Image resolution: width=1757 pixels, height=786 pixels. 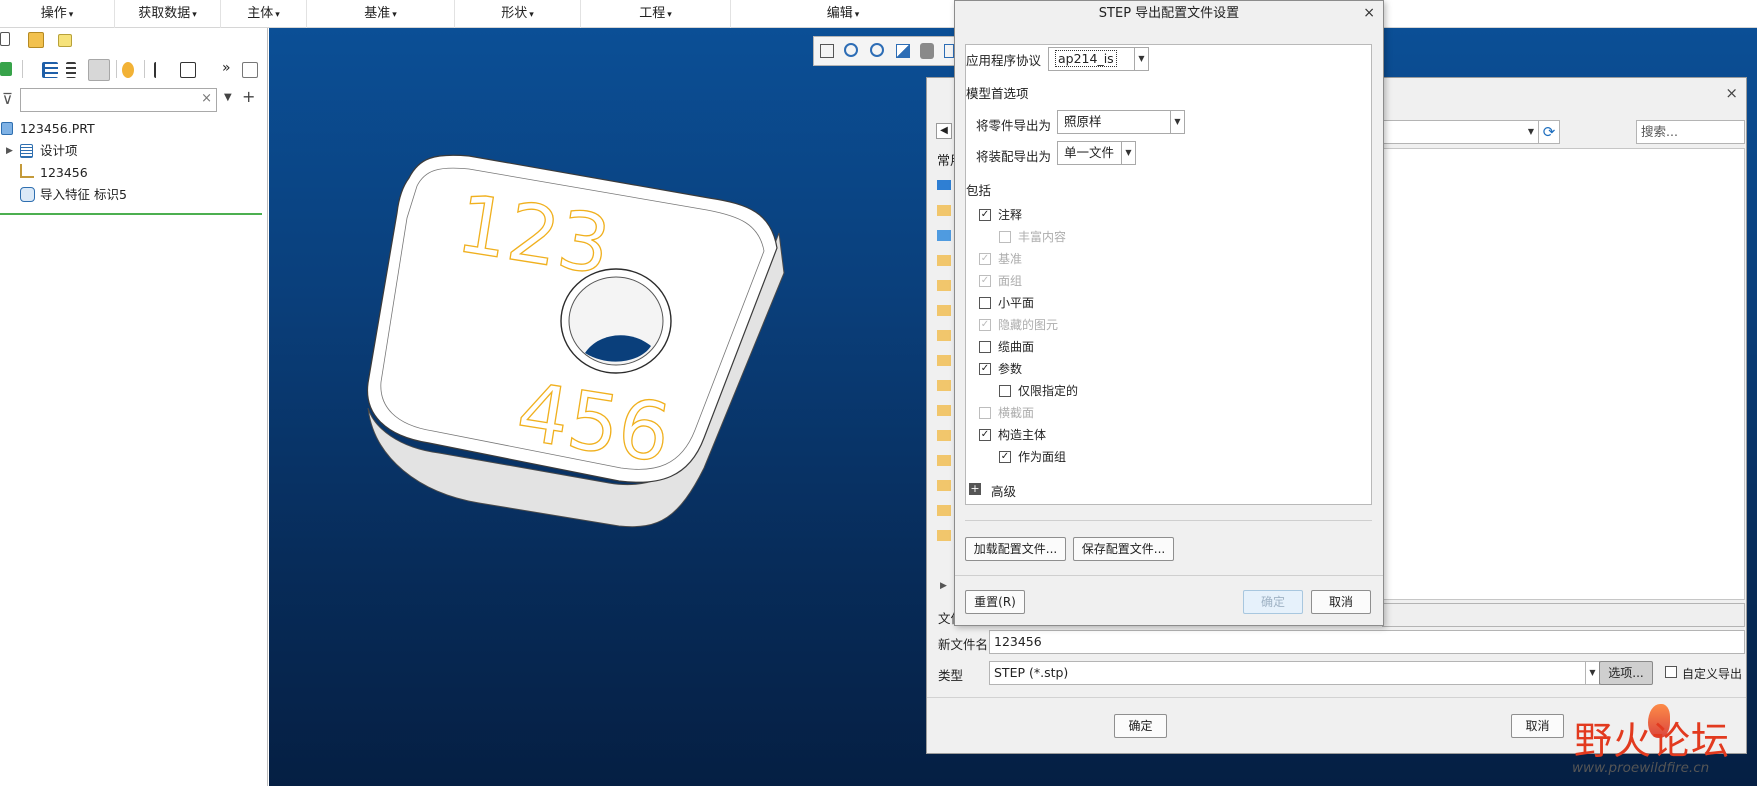 What do you see at coordinates (36, 40) in the screenshot?
I see `folder-browser-tab-icon` at bounding box center [36, 40].